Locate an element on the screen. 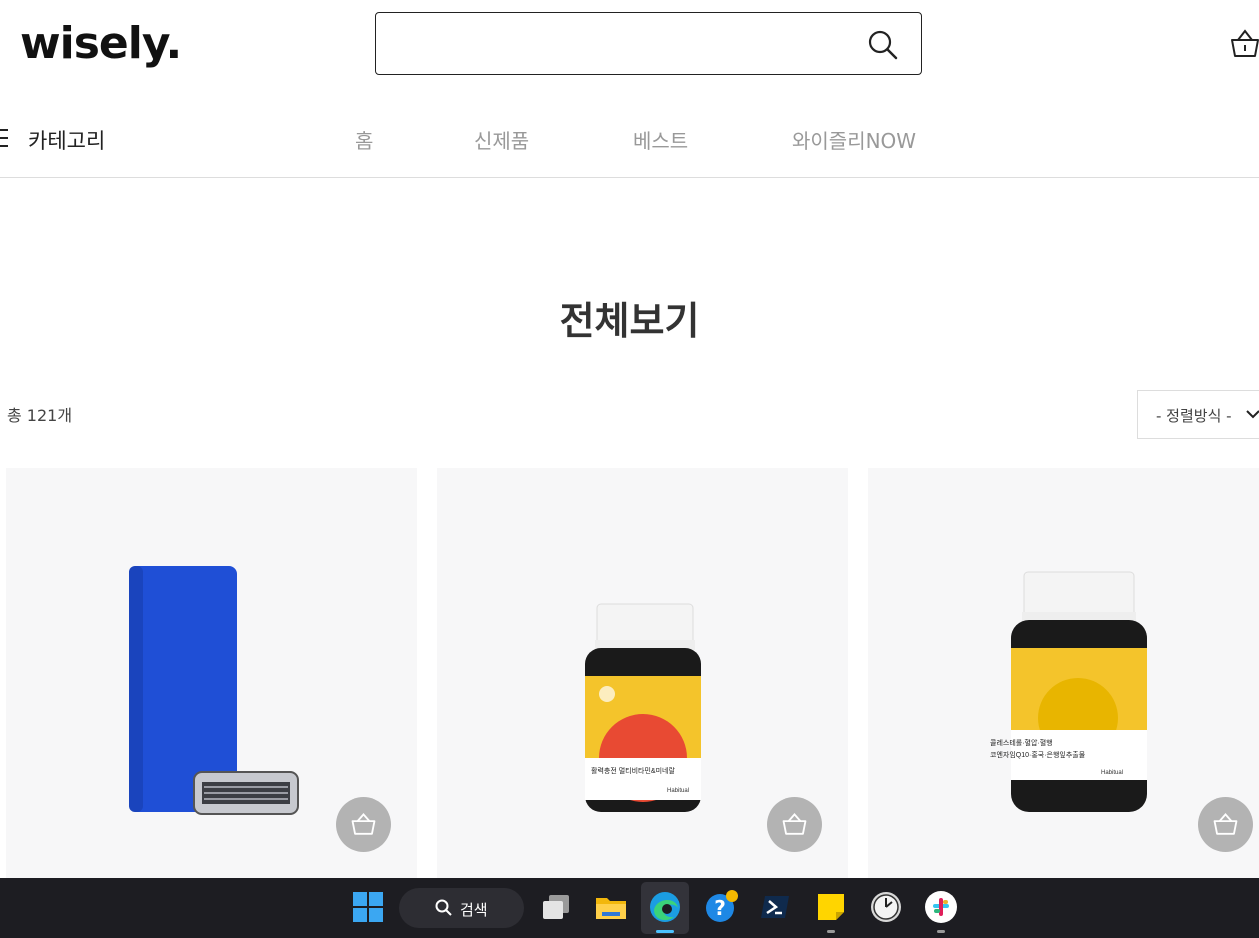  slack-indicator is located at coordinates (941, 931).